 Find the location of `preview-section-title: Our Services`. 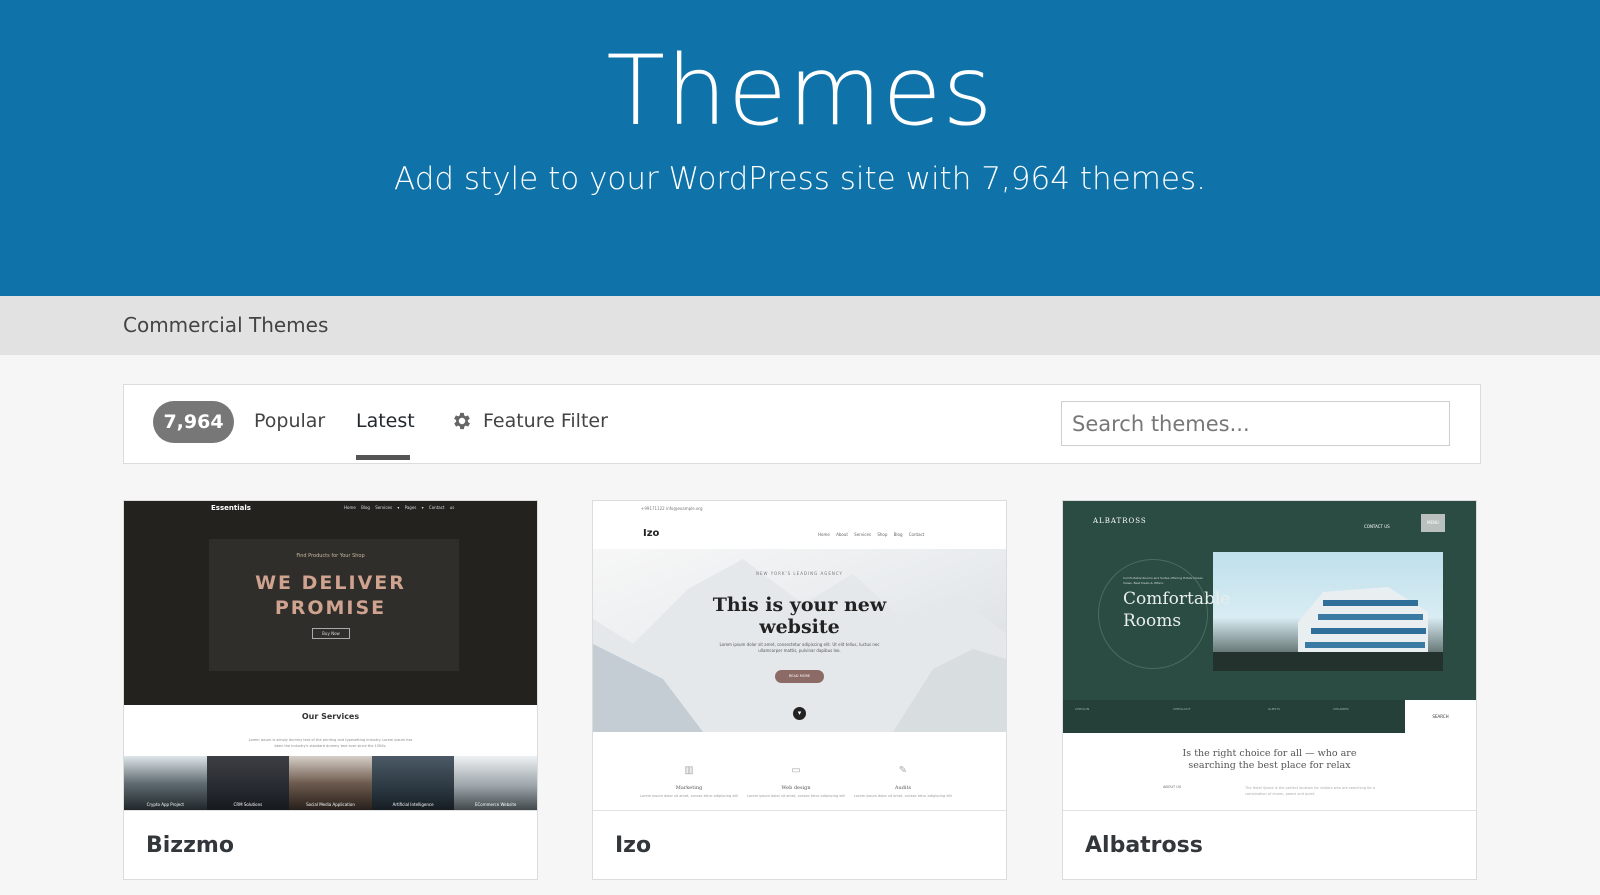

preview-section-title: Our Services is located at coordinates (330, 716).